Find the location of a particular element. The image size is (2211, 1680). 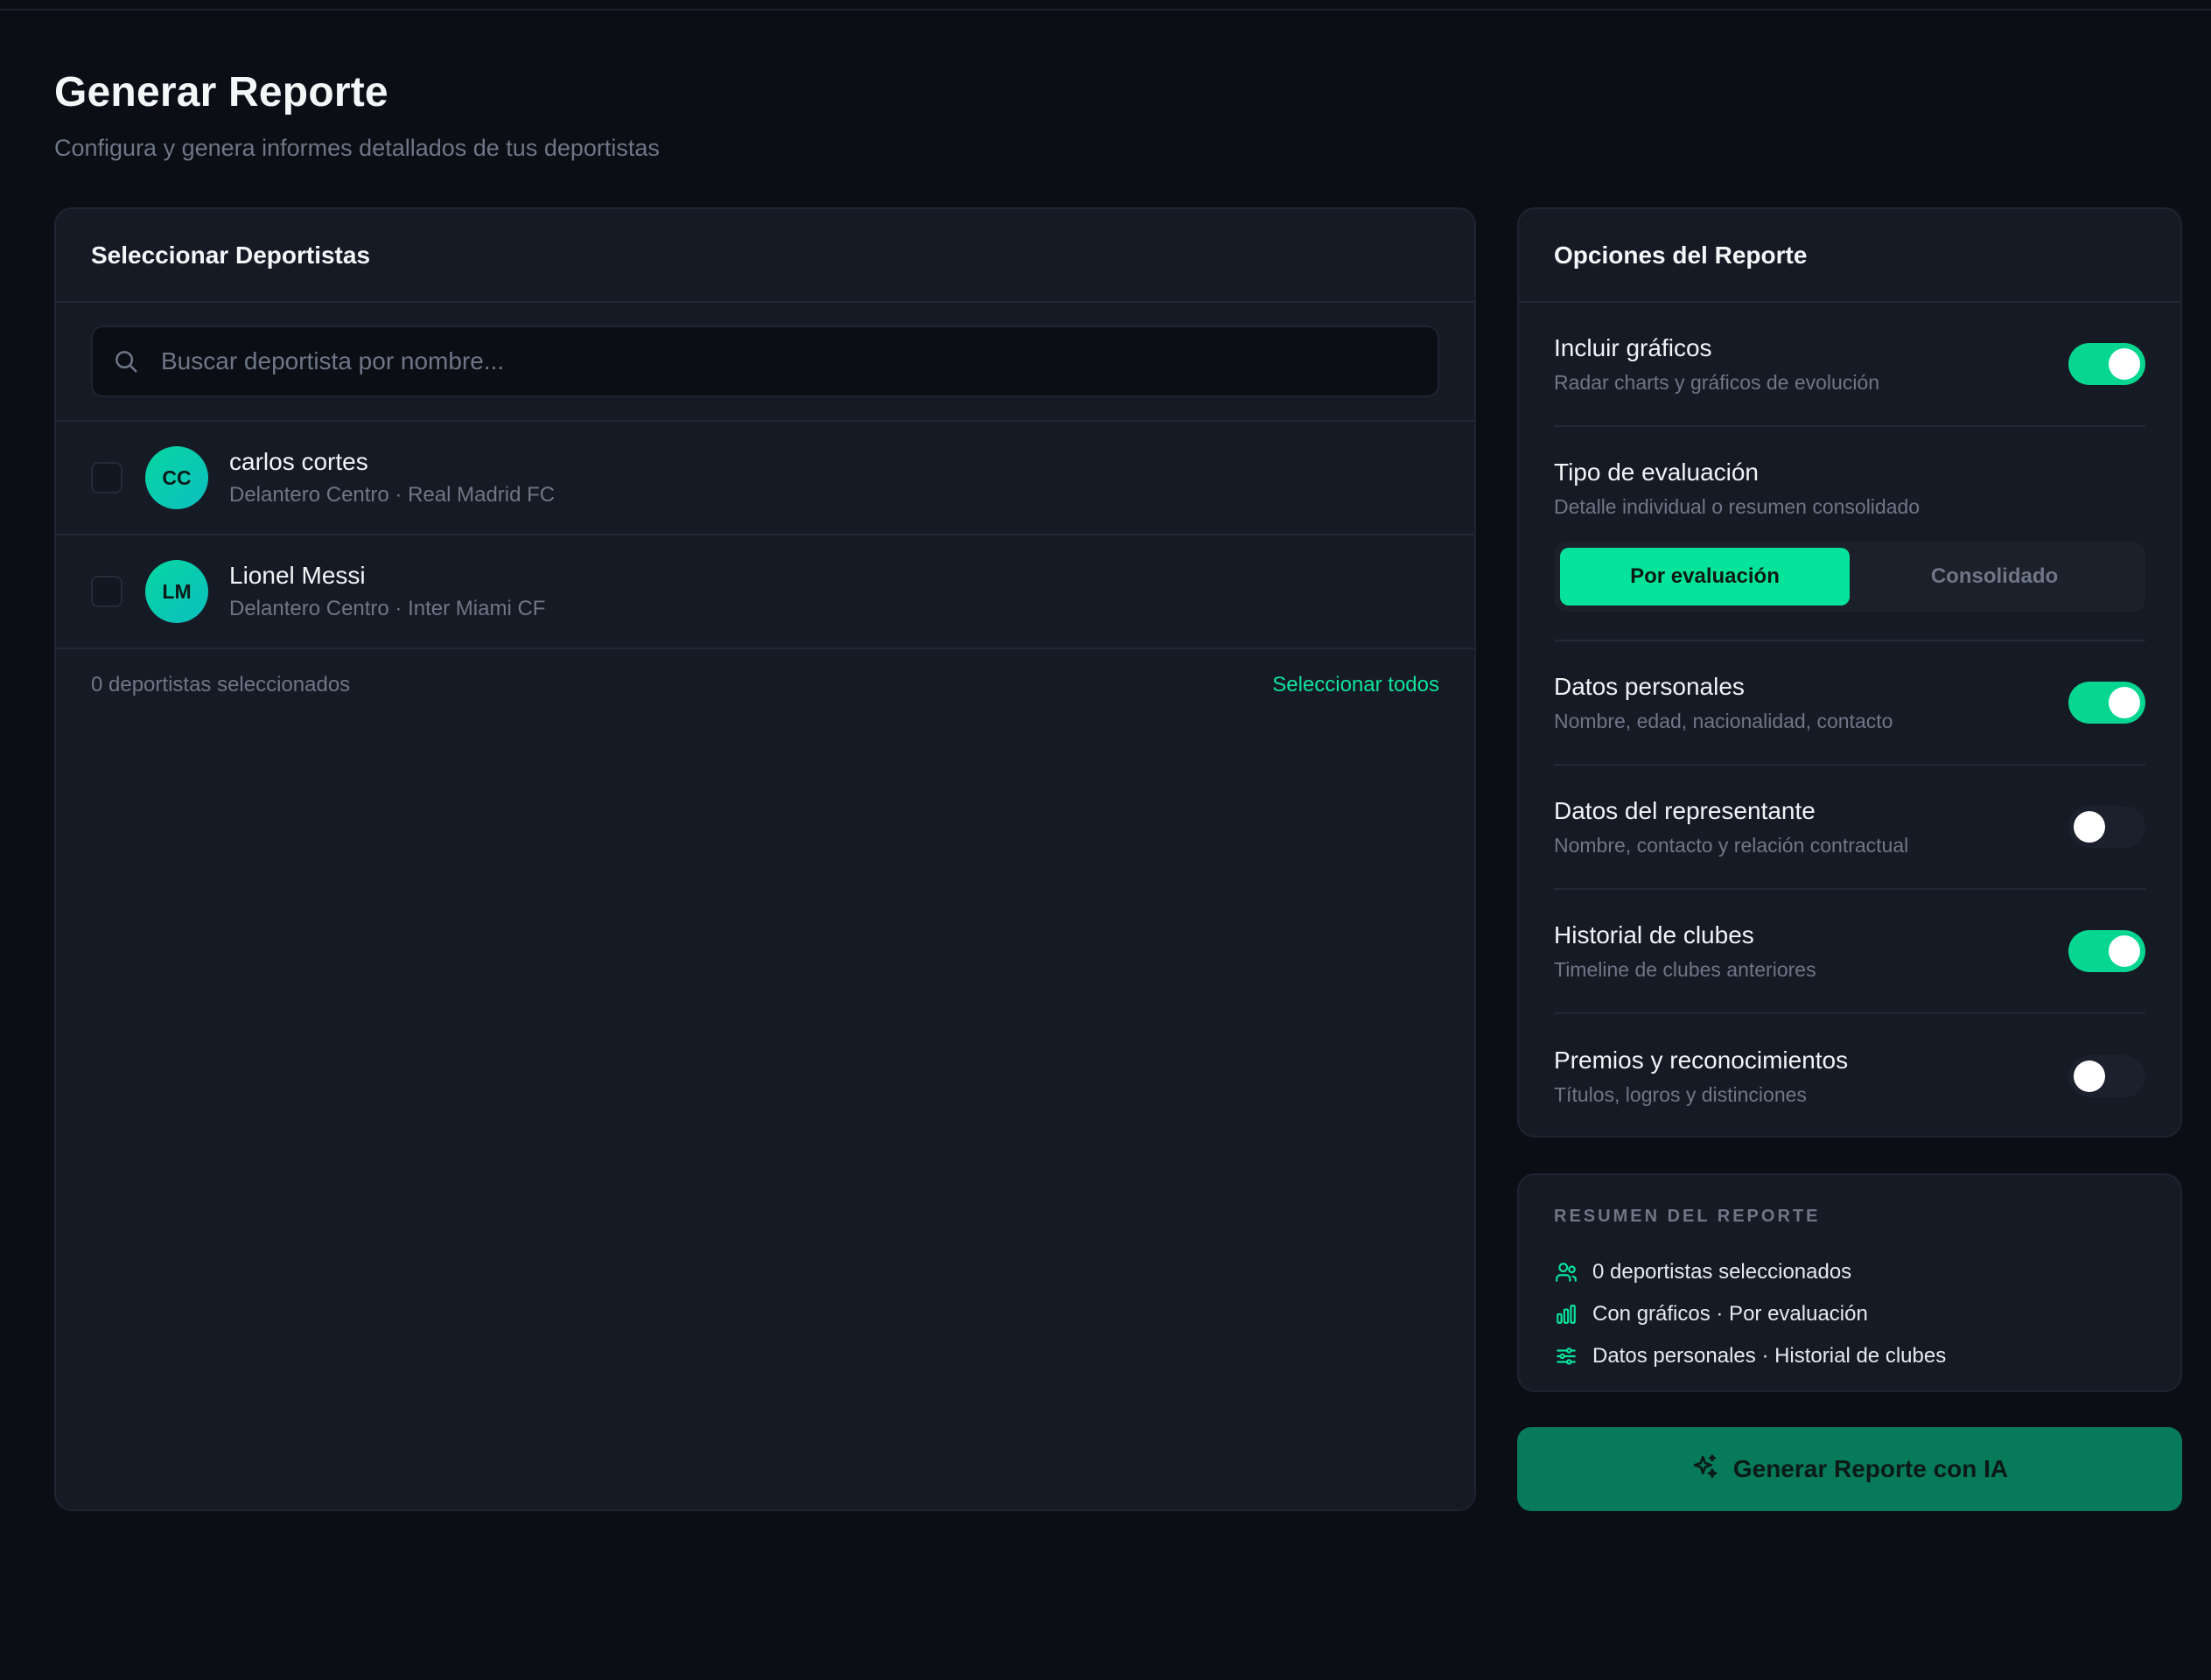

option-desc: Títulos, logros y distinciones is located at coordinates (1680, 1094).